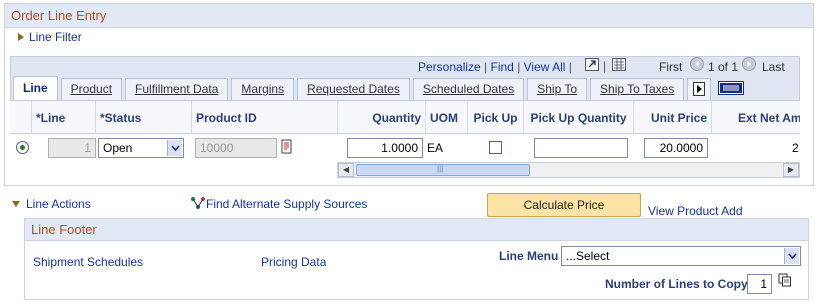 The height and width of the screenshot is (306, 818). I want to click on scroll-left-icon: ◀, so click(346, 170).